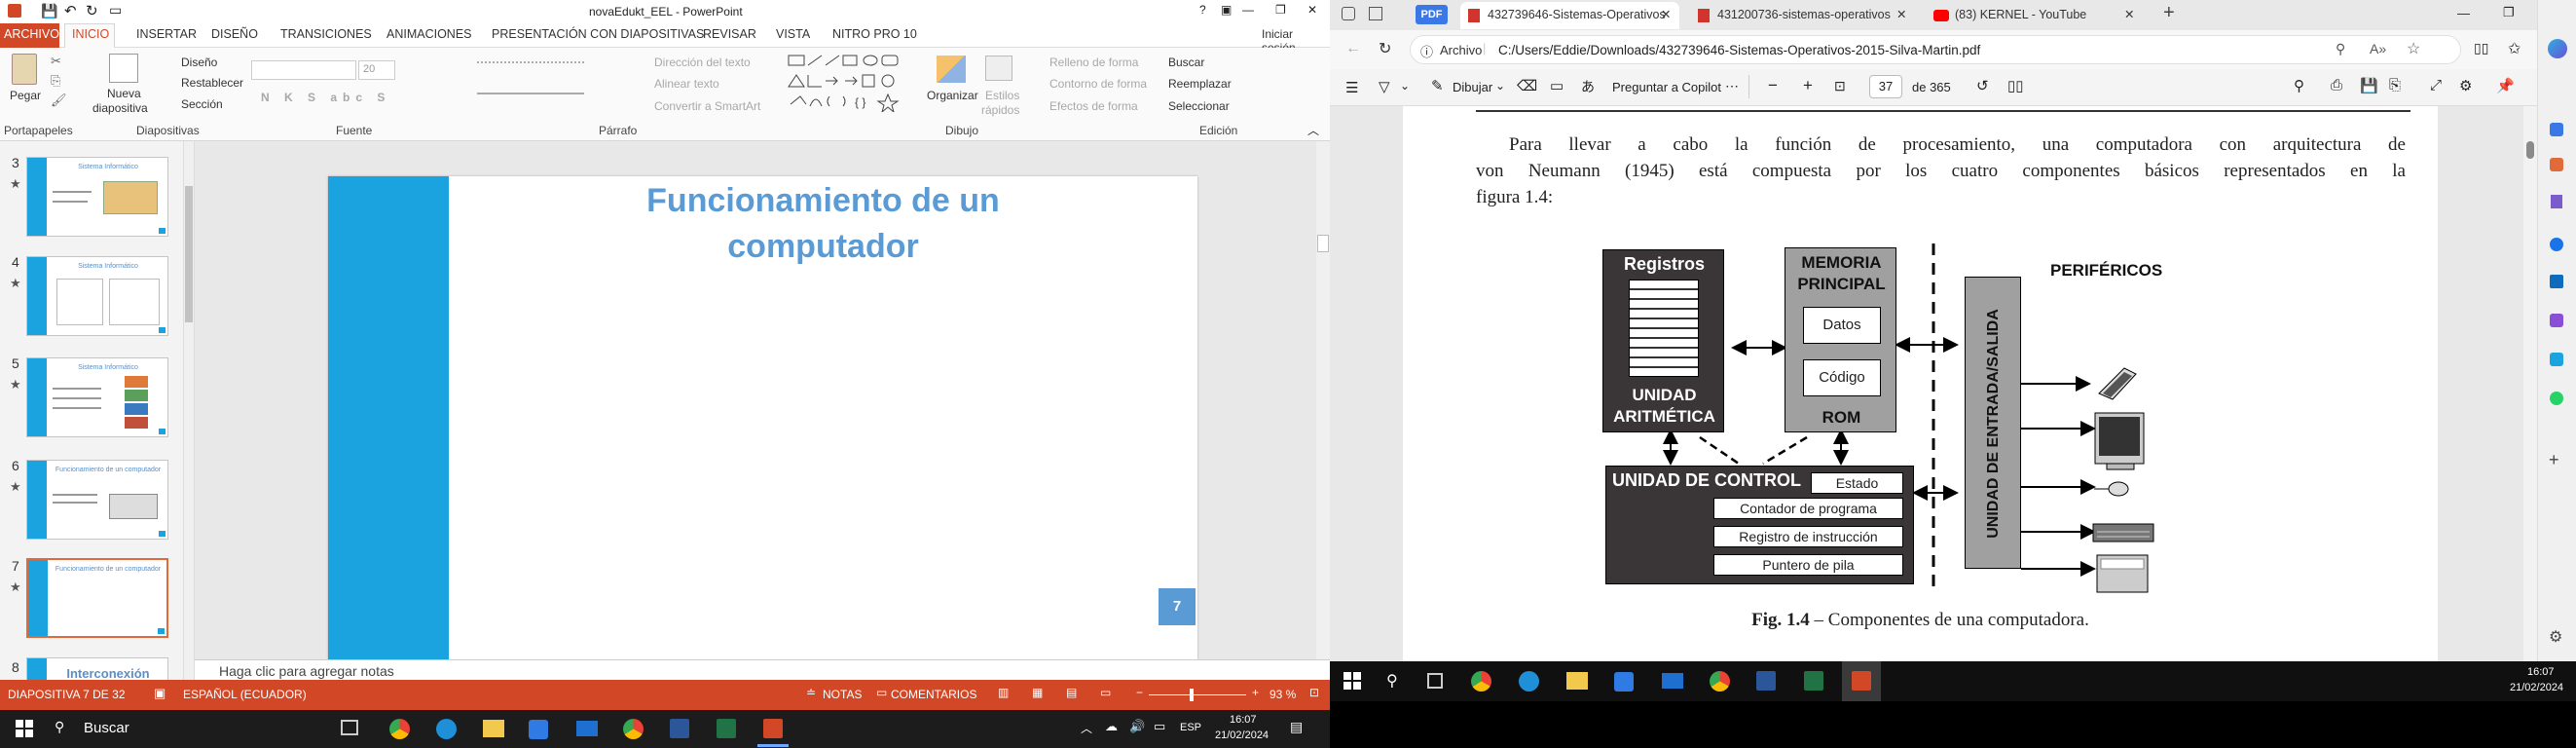 The image size is (2576, 748). Describe the element at coordinates (97, 500) in the screenshot. I see `slide-thumb-6: Funcionamiento de un computador` at that location.